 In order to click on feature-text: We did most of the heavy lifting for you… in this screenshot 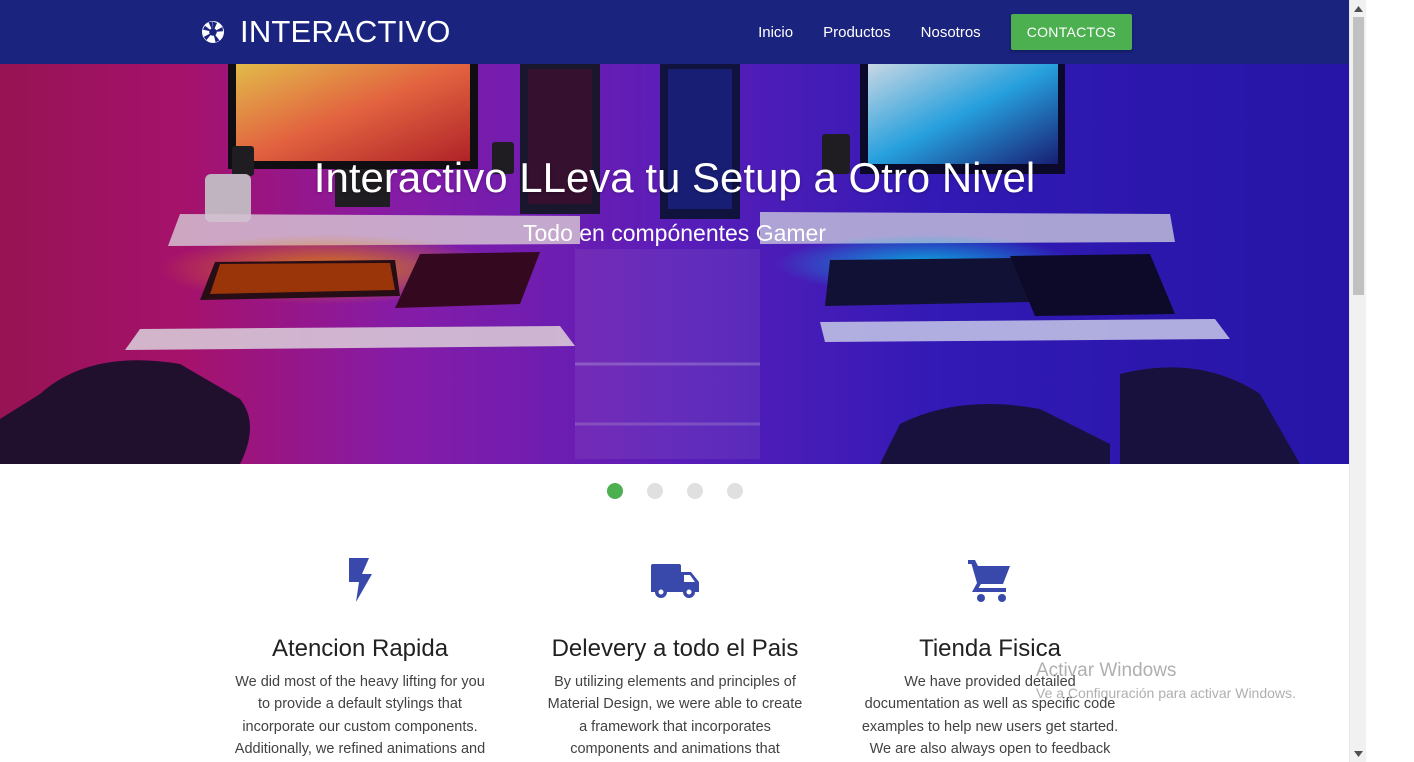, I will do `click(360, 715)`.